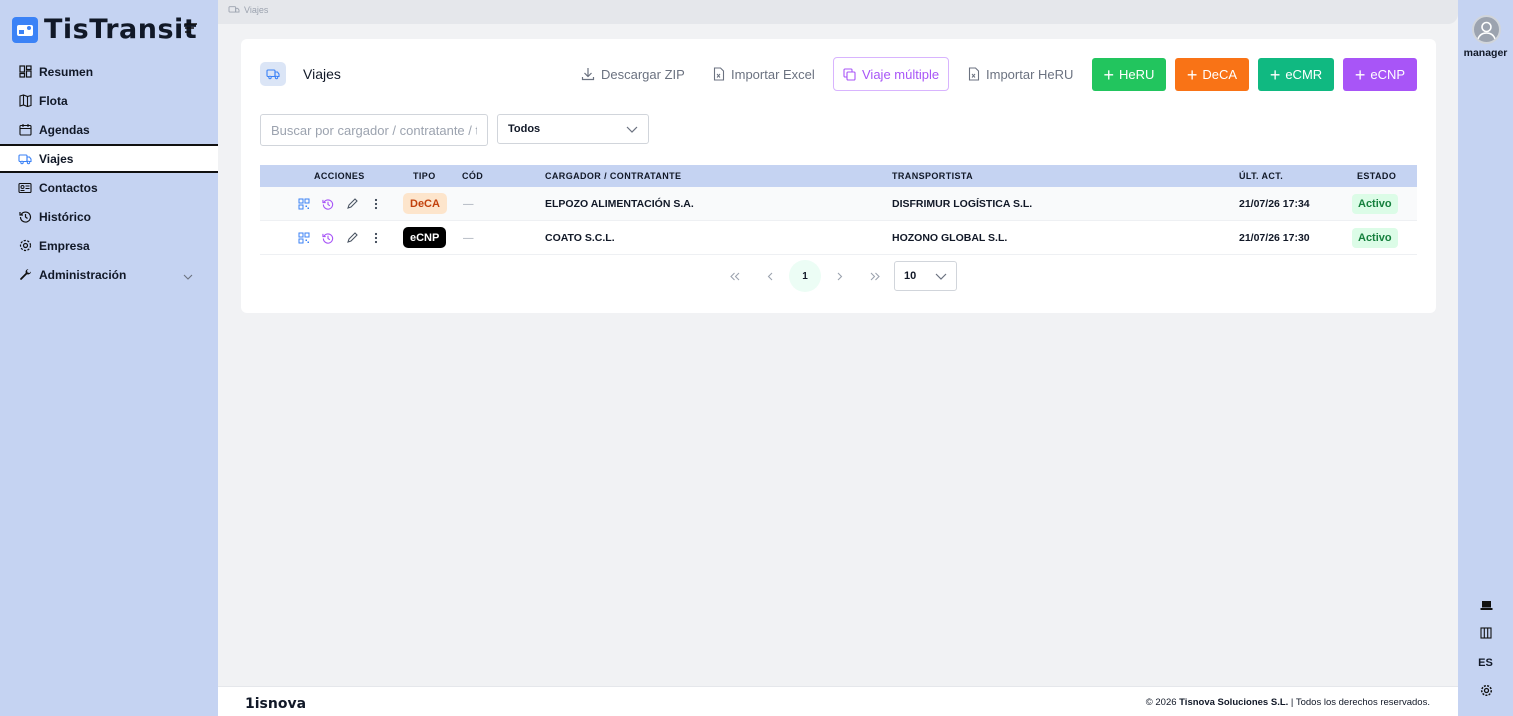 The width and height of the screenshot is (1513, 716). I want to click on download-zip-button: Descargar ZIP, so click(633, 74).